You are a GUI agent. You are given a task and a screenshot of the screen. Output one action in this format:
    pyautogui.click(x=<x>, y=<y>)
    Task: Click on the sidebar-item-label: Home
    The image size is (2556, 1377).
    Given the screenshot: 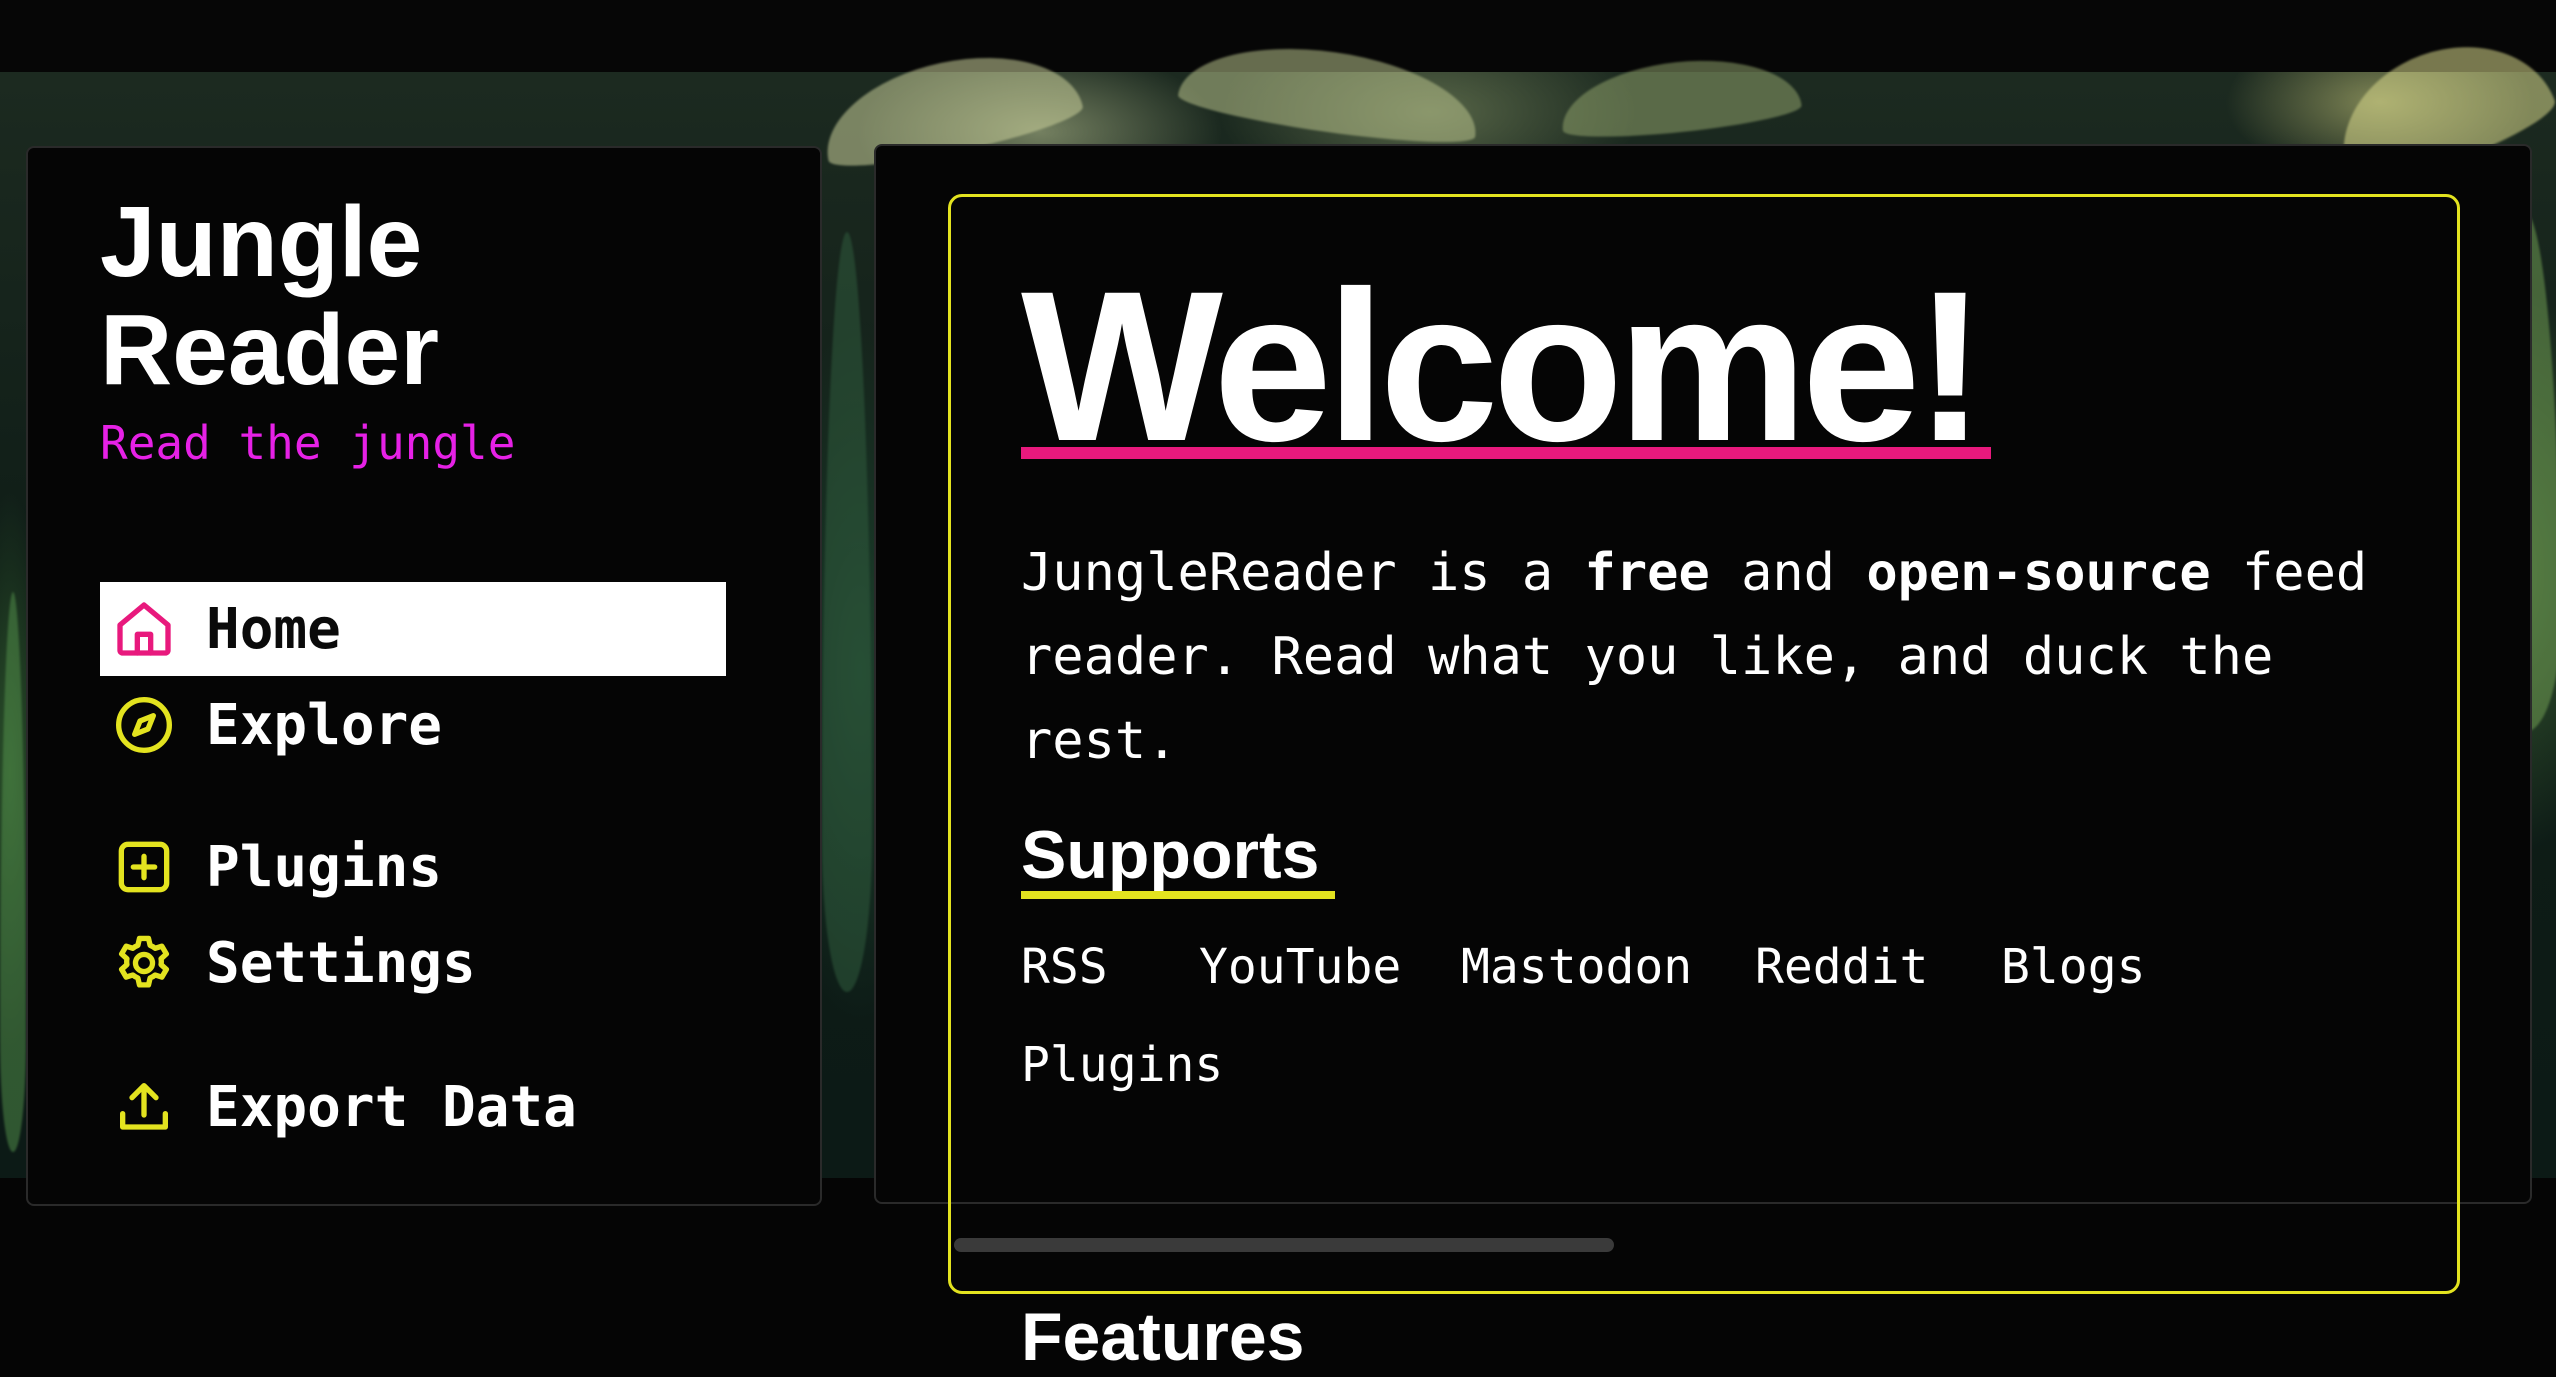 What is the action you would take?
    pyautogui.click(x=273, y=629)
    